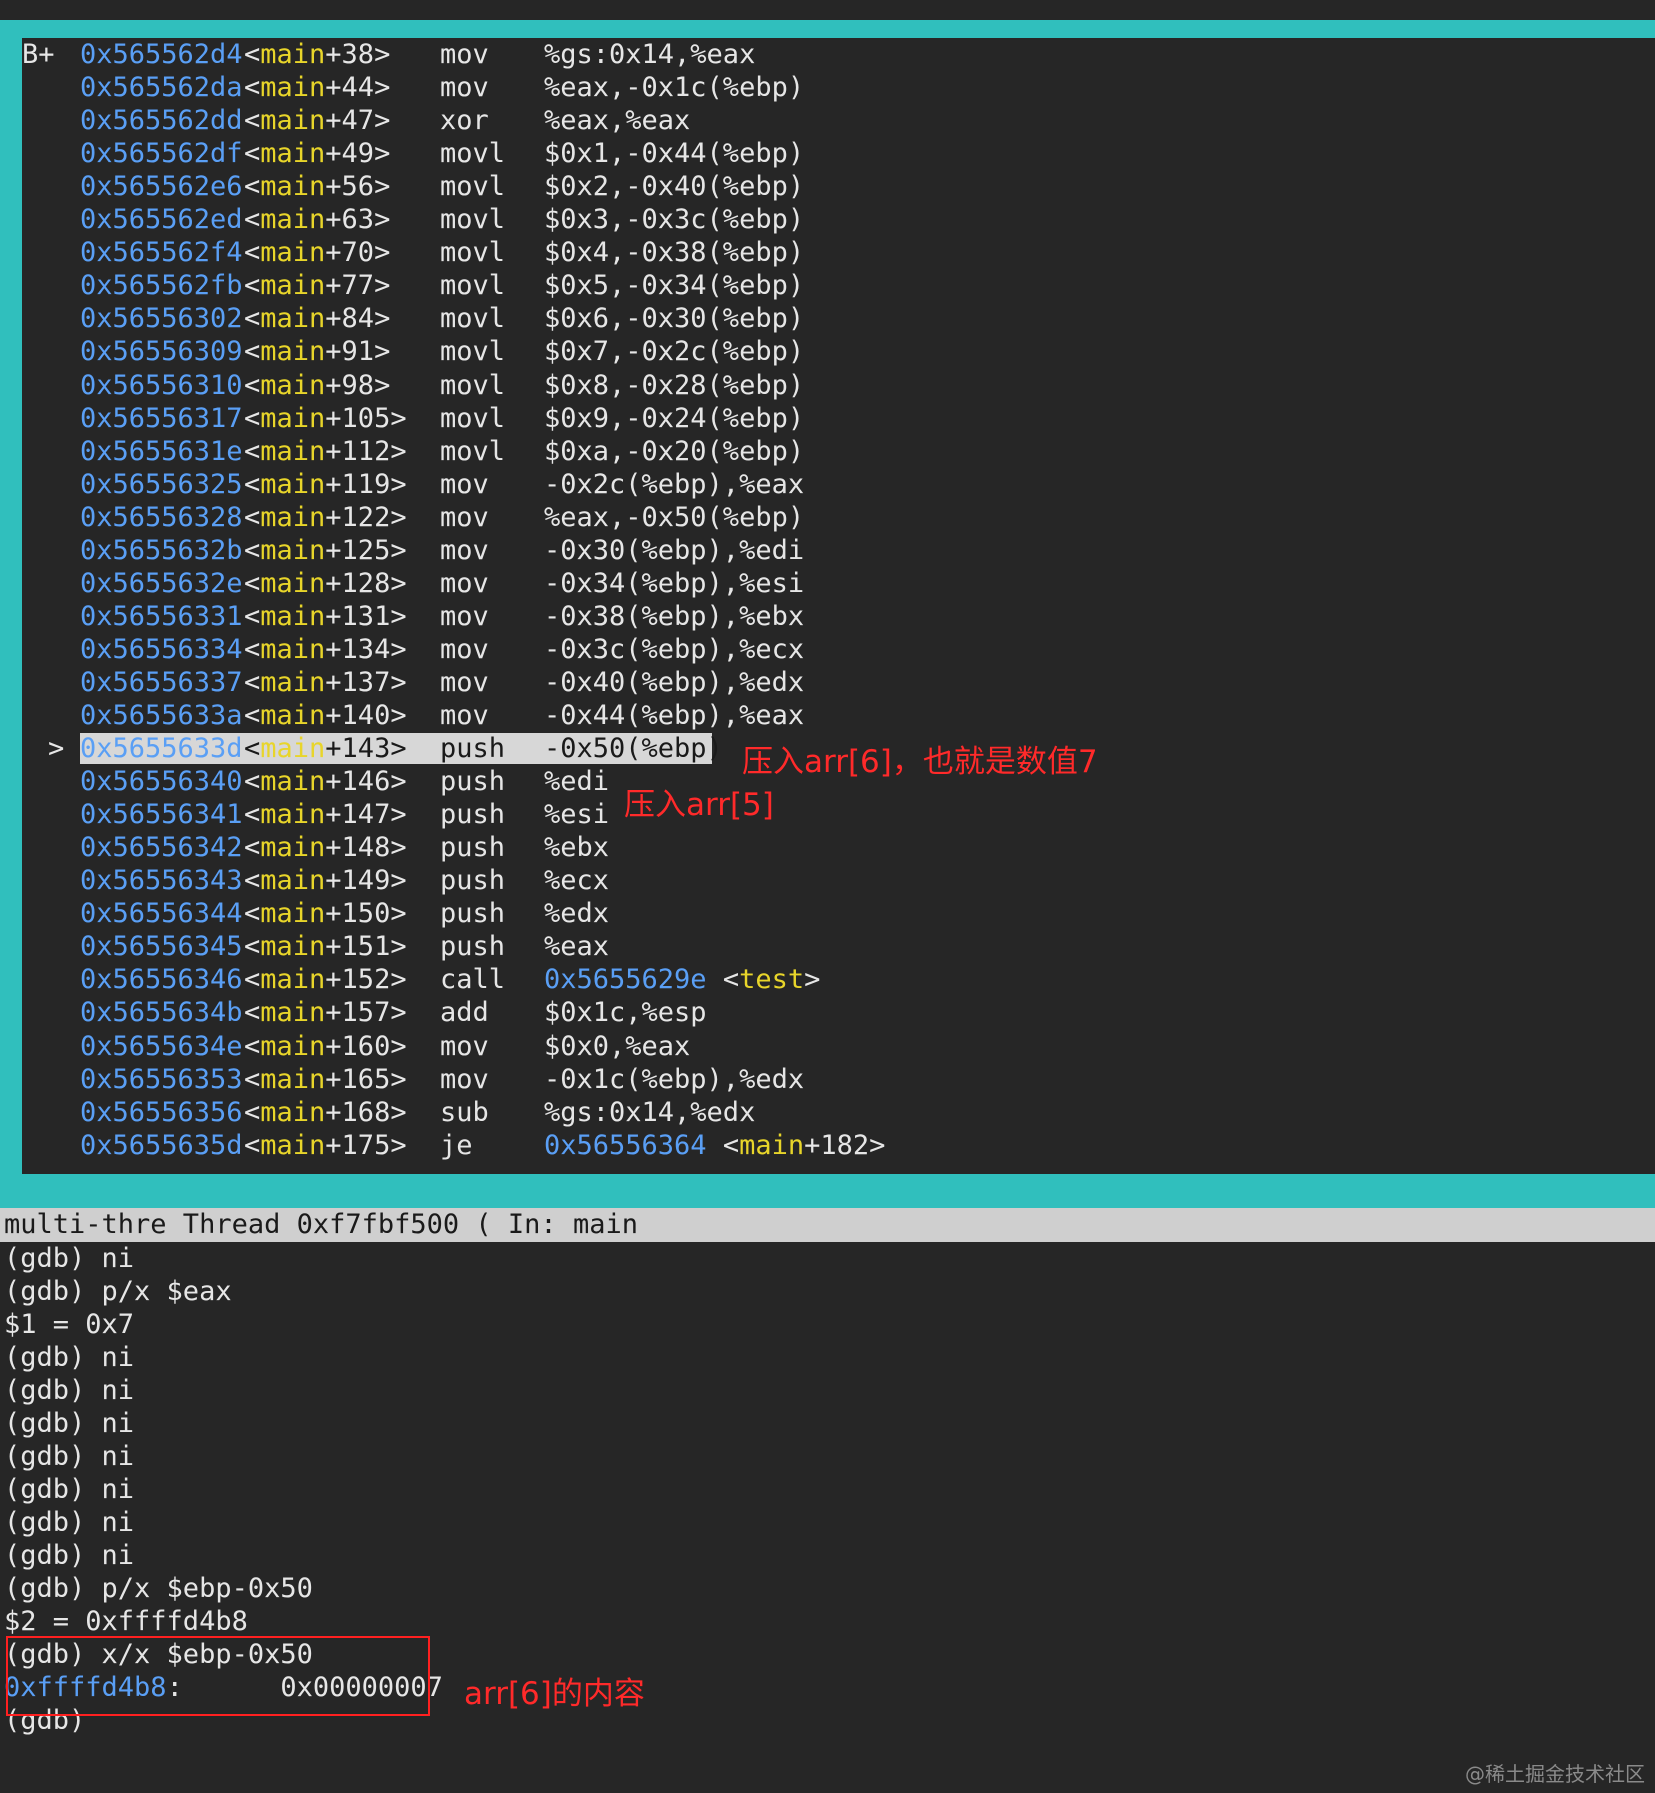 The height and width of the screenshot is (1793, 1655). What do you see at coordinates (366, 848) in the screenshot?
I see `offset: +148>` at bounding box center [366, 848].